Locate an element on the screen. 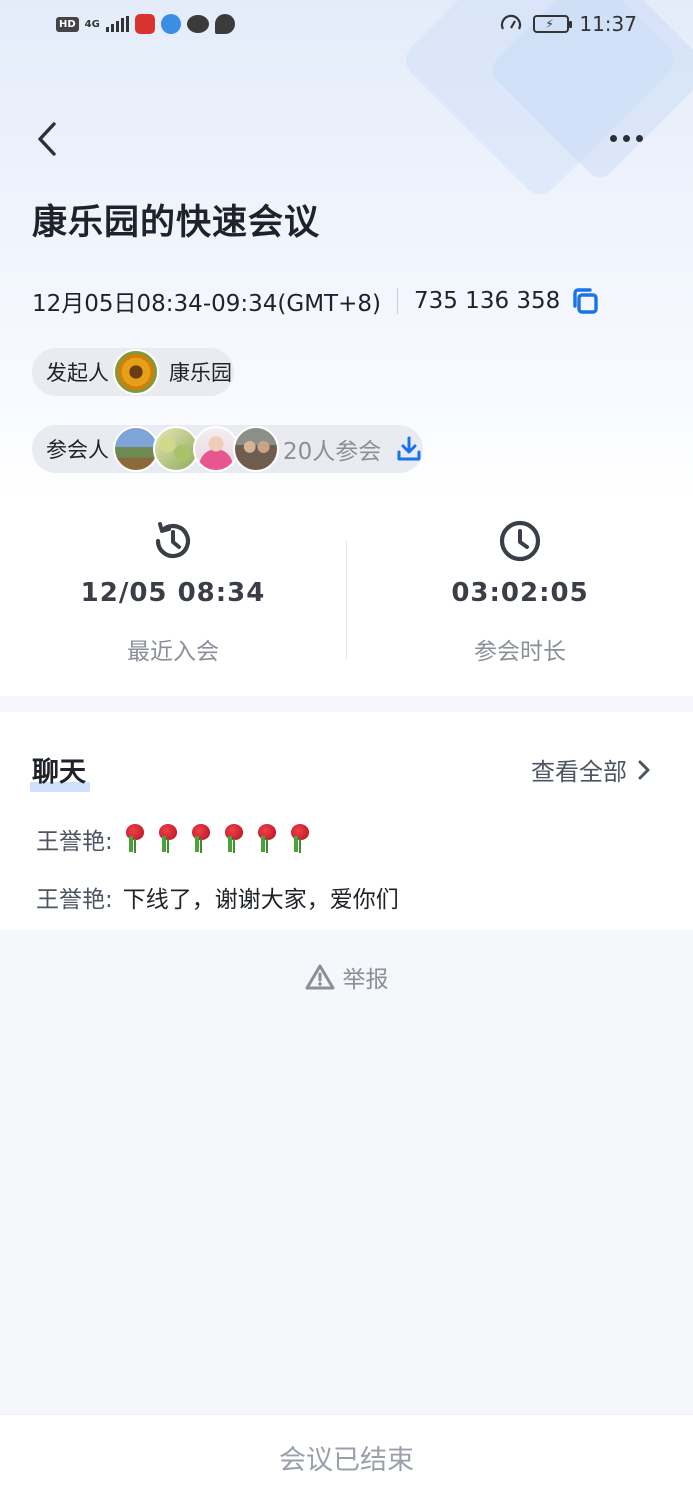 Image resolution: width=693 pixels, height=1500 pixels. wechat-icon is located at coordinates (197, 24).